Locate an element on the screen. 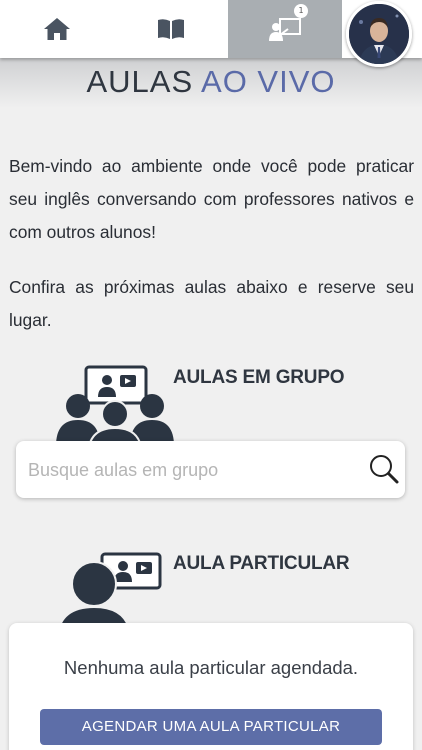 The width and height of the screenshot is (422, 750). private-class-title: AULA PARTICULAR is located at coordinates (261, 563).